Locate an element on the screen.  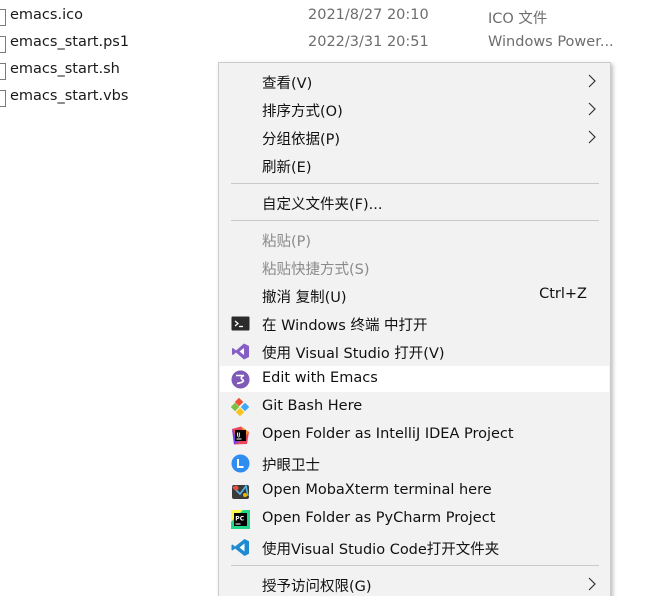
menu-item-vscode: 使用Visual Studio Code打开文件夹 is located at coordinates (414, 547).